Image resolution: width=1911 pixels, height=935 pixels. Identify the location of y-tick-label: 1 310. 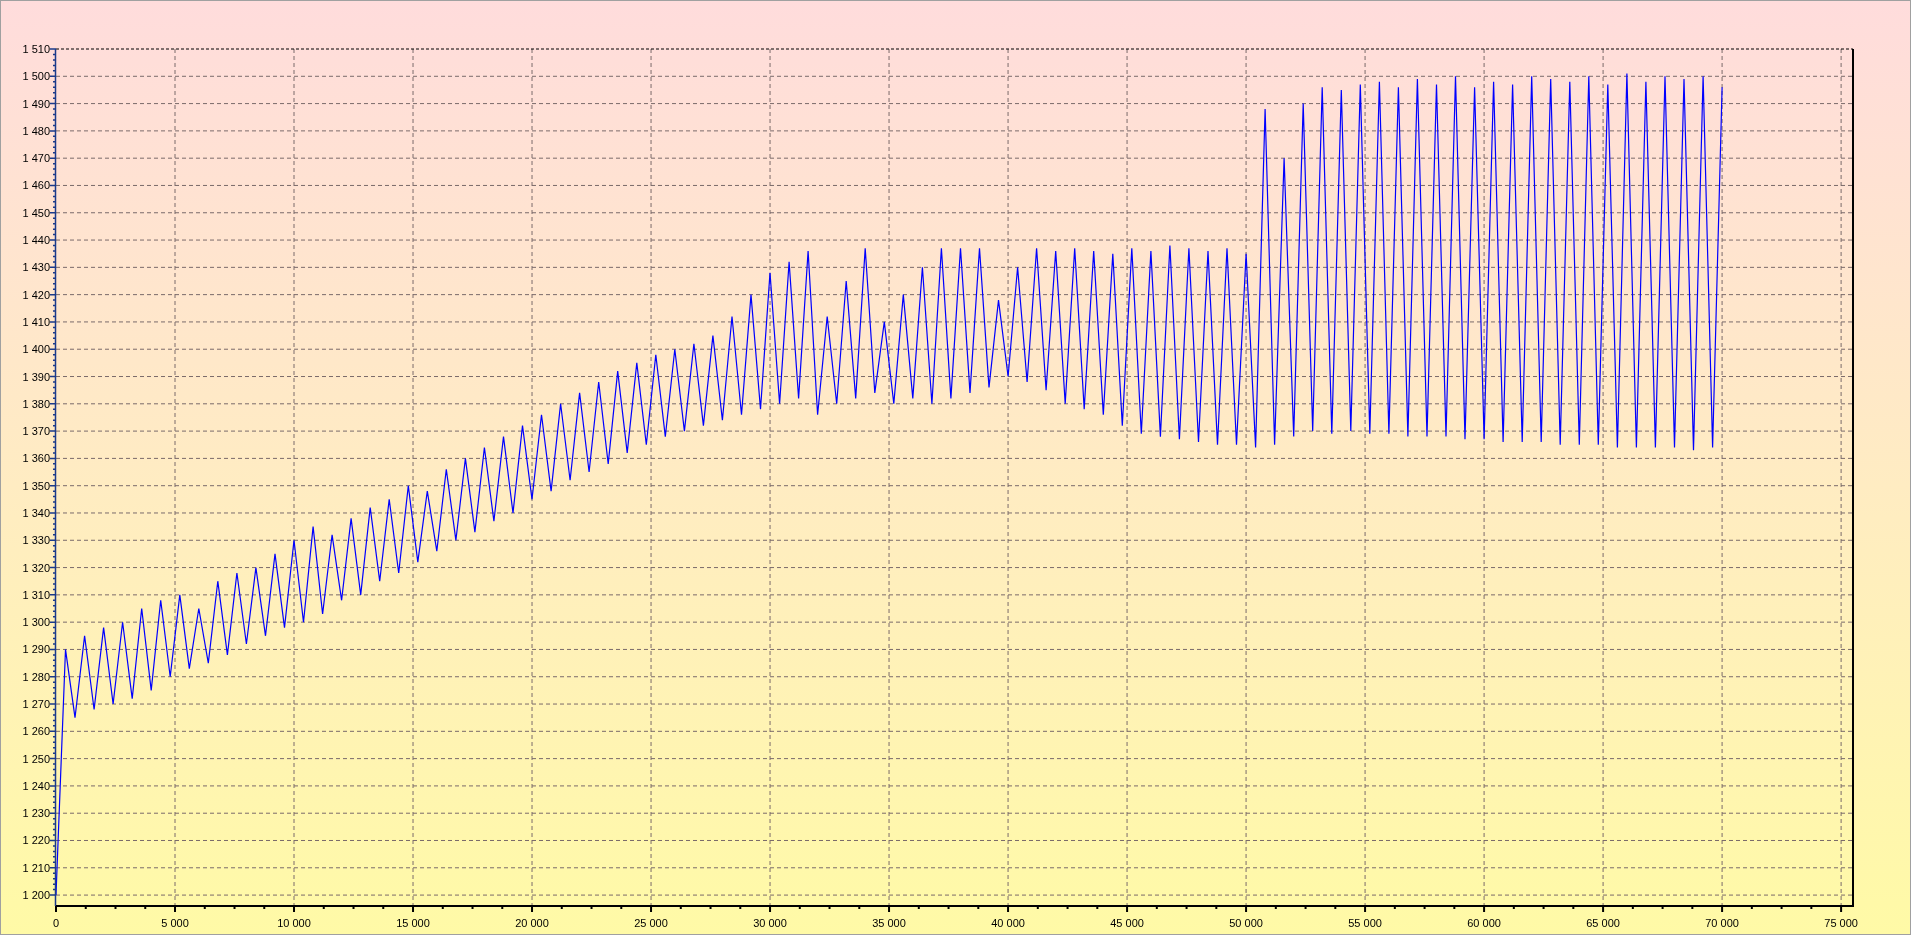
(36, 594).